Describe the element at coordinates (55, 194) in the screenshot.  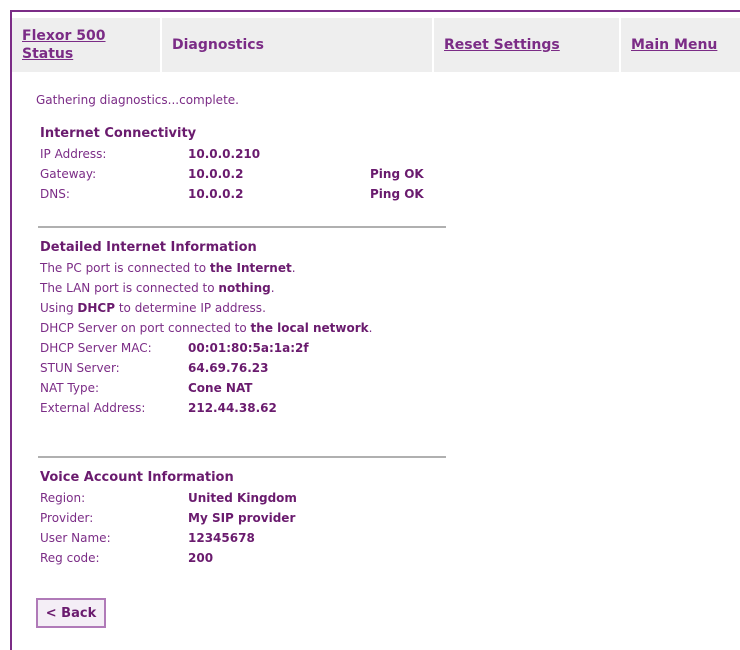
I see `row-label: DNS:` at that location.